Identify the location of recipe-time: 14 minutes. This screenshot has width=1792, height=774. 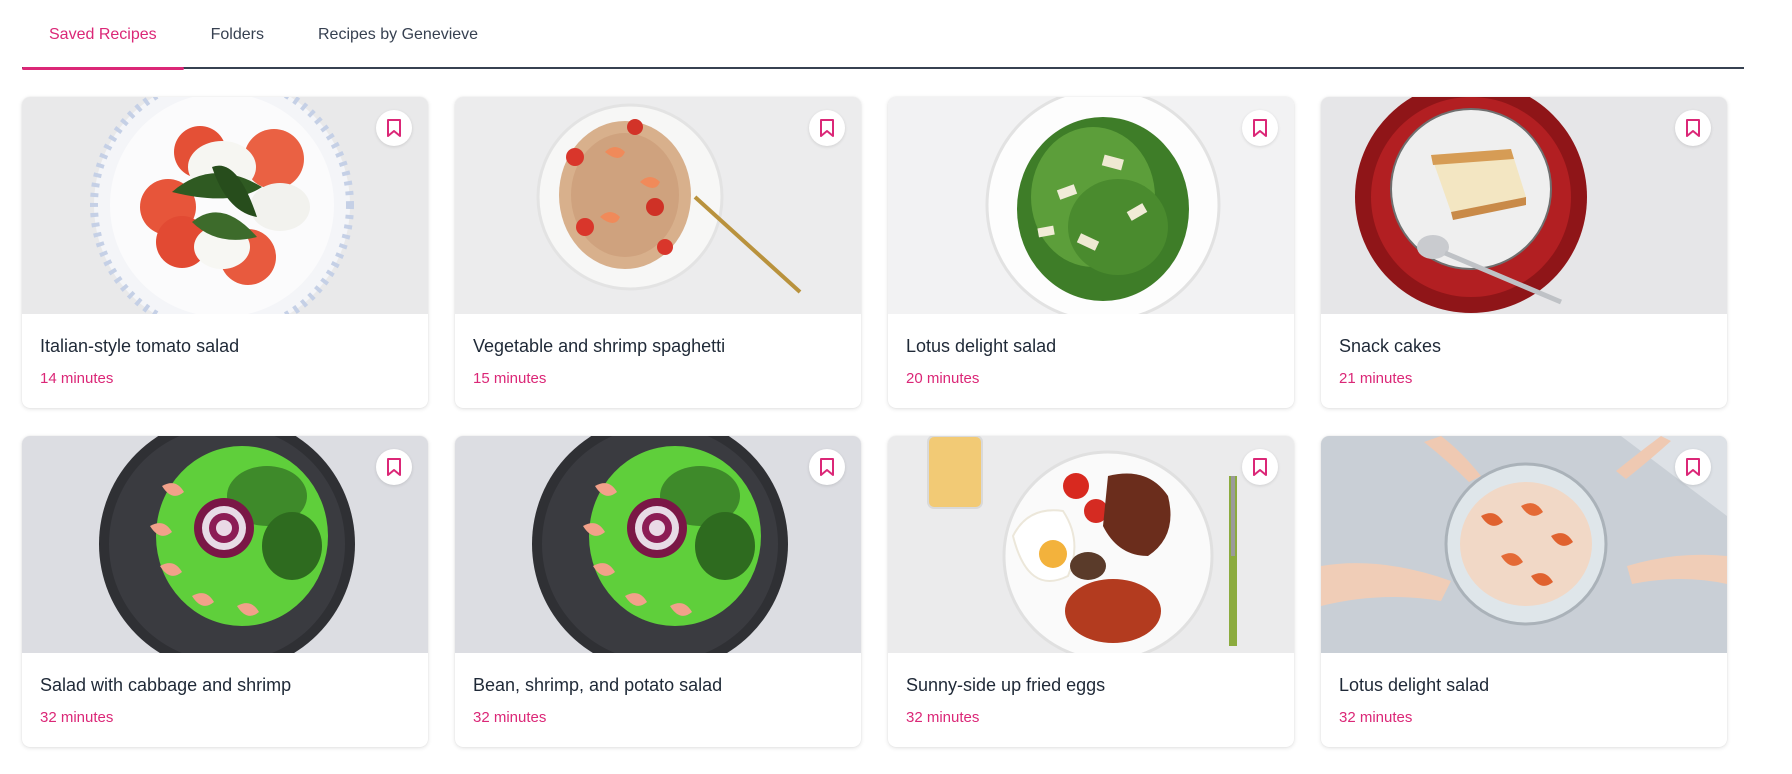
(77, 378).